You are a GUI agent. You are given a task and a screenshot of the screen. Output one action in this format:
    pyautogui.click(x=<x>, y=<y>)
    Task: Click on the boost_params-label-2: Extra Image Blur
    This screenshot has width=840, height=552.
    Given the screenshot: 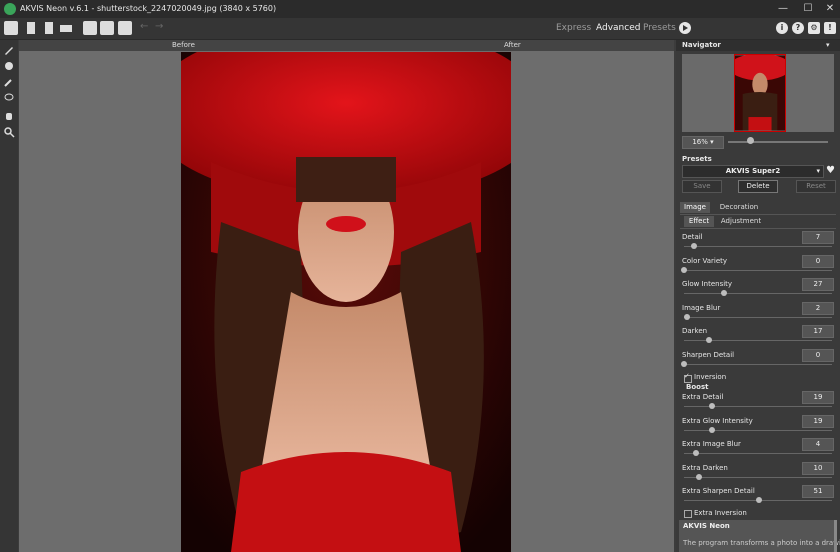 What is the action you would take?
    pyautogui.click(x=711, y=444)
    